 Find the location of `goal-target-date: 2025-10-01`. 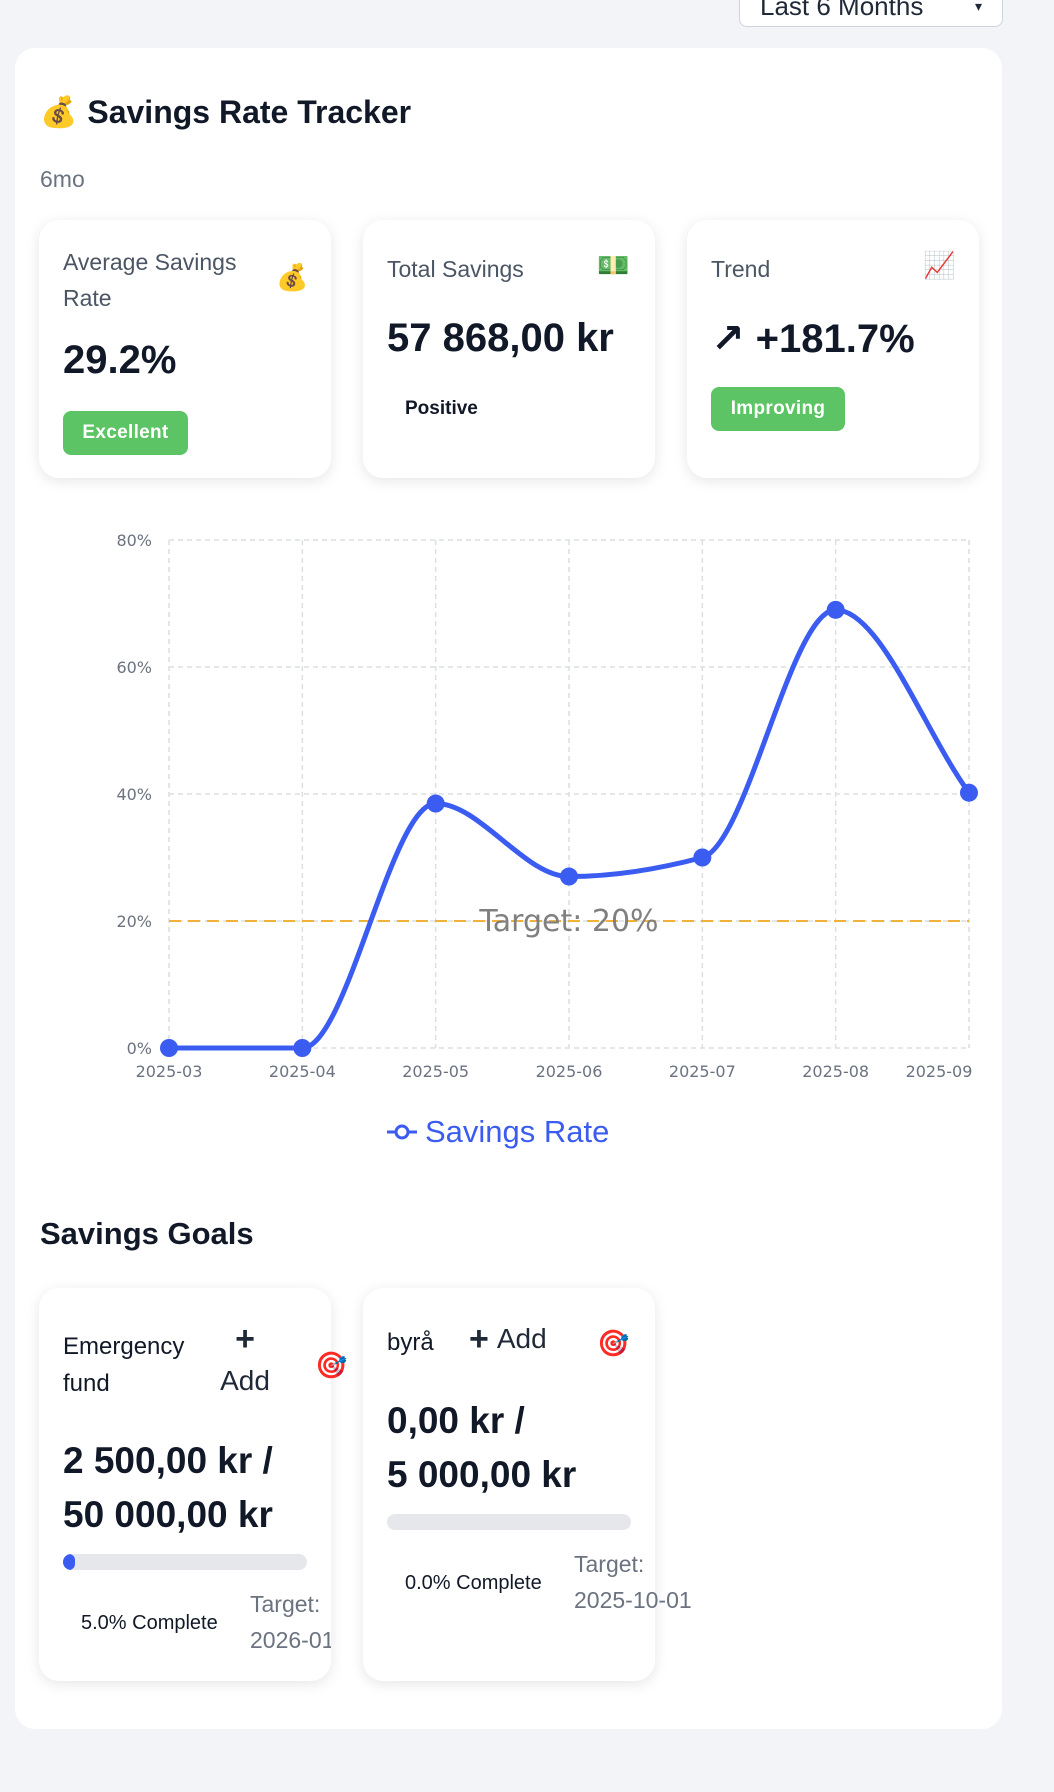

goal-target-date: 2025-10-01 is located at coordinates (633, 1600).